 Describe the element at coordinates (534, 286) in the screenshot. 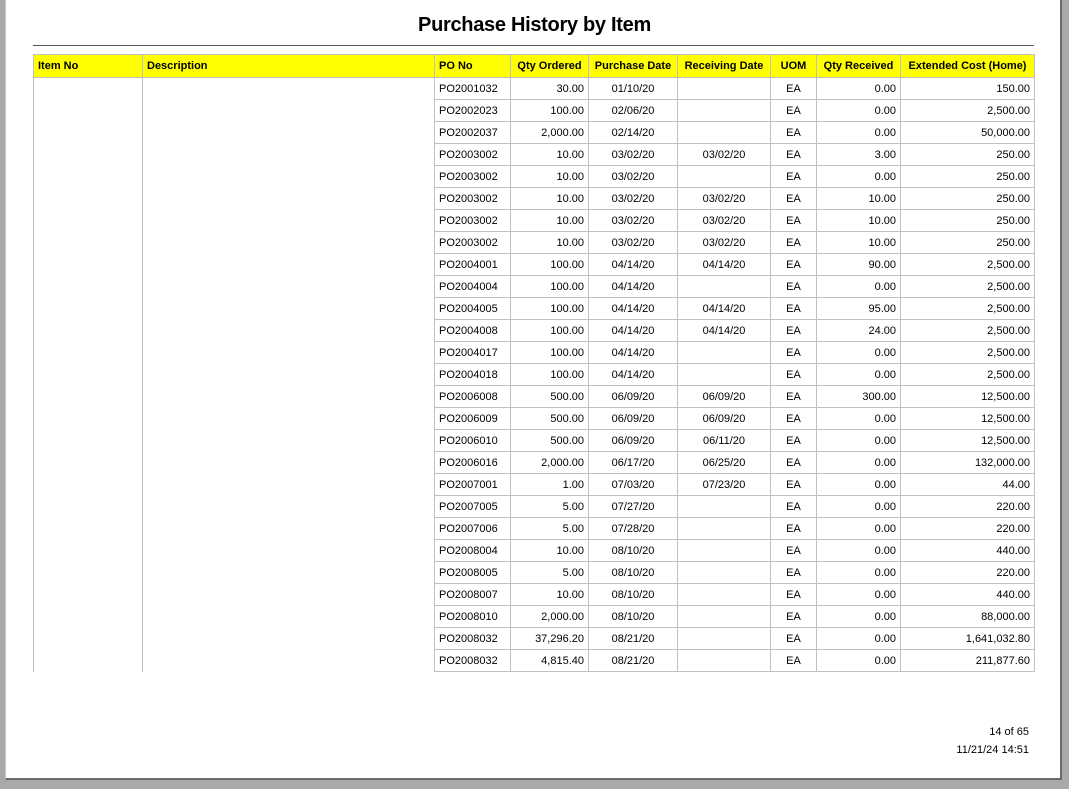

I see `table-row: PO2004004 100.00 04/14/20 EA 0.00 2,500.00` at that location.